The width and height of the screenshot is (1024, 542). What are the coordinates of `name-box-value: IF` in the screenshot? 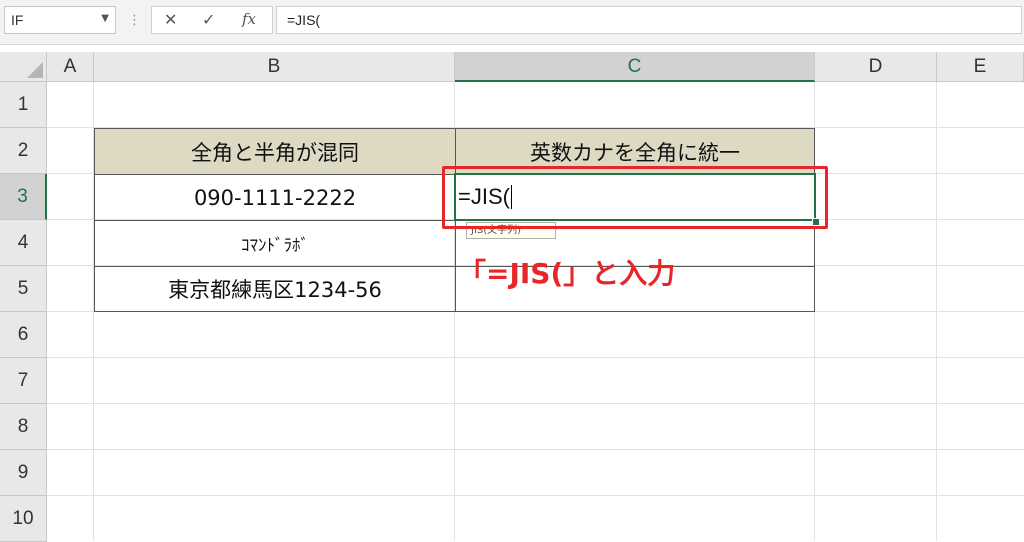 It's located at (17, 20).